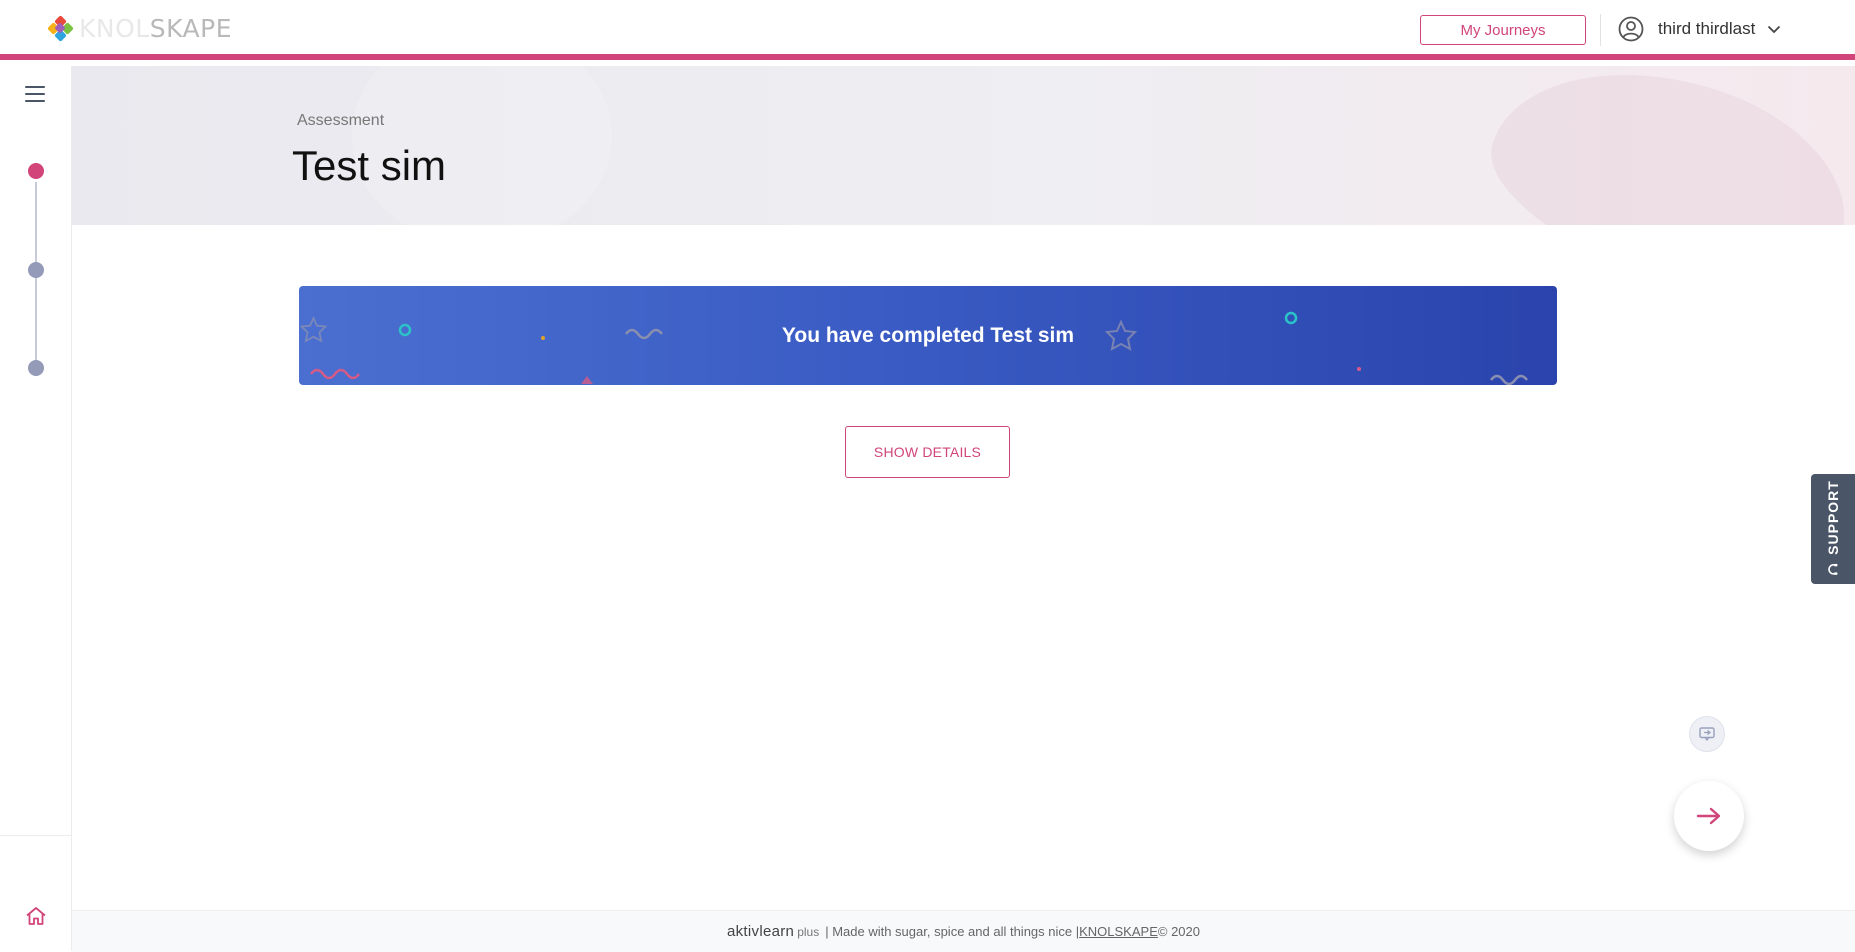 This screenshot has width=1855, height=952. Describe the element at coordinates (1661, 145) in the screenshot. I see `hero-decoration` at that location.